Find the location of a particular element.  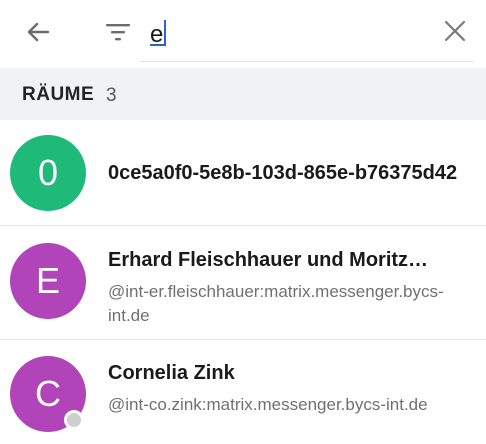

rooms-section-header: RÄUME 3 is located at coordinates (243, 94).